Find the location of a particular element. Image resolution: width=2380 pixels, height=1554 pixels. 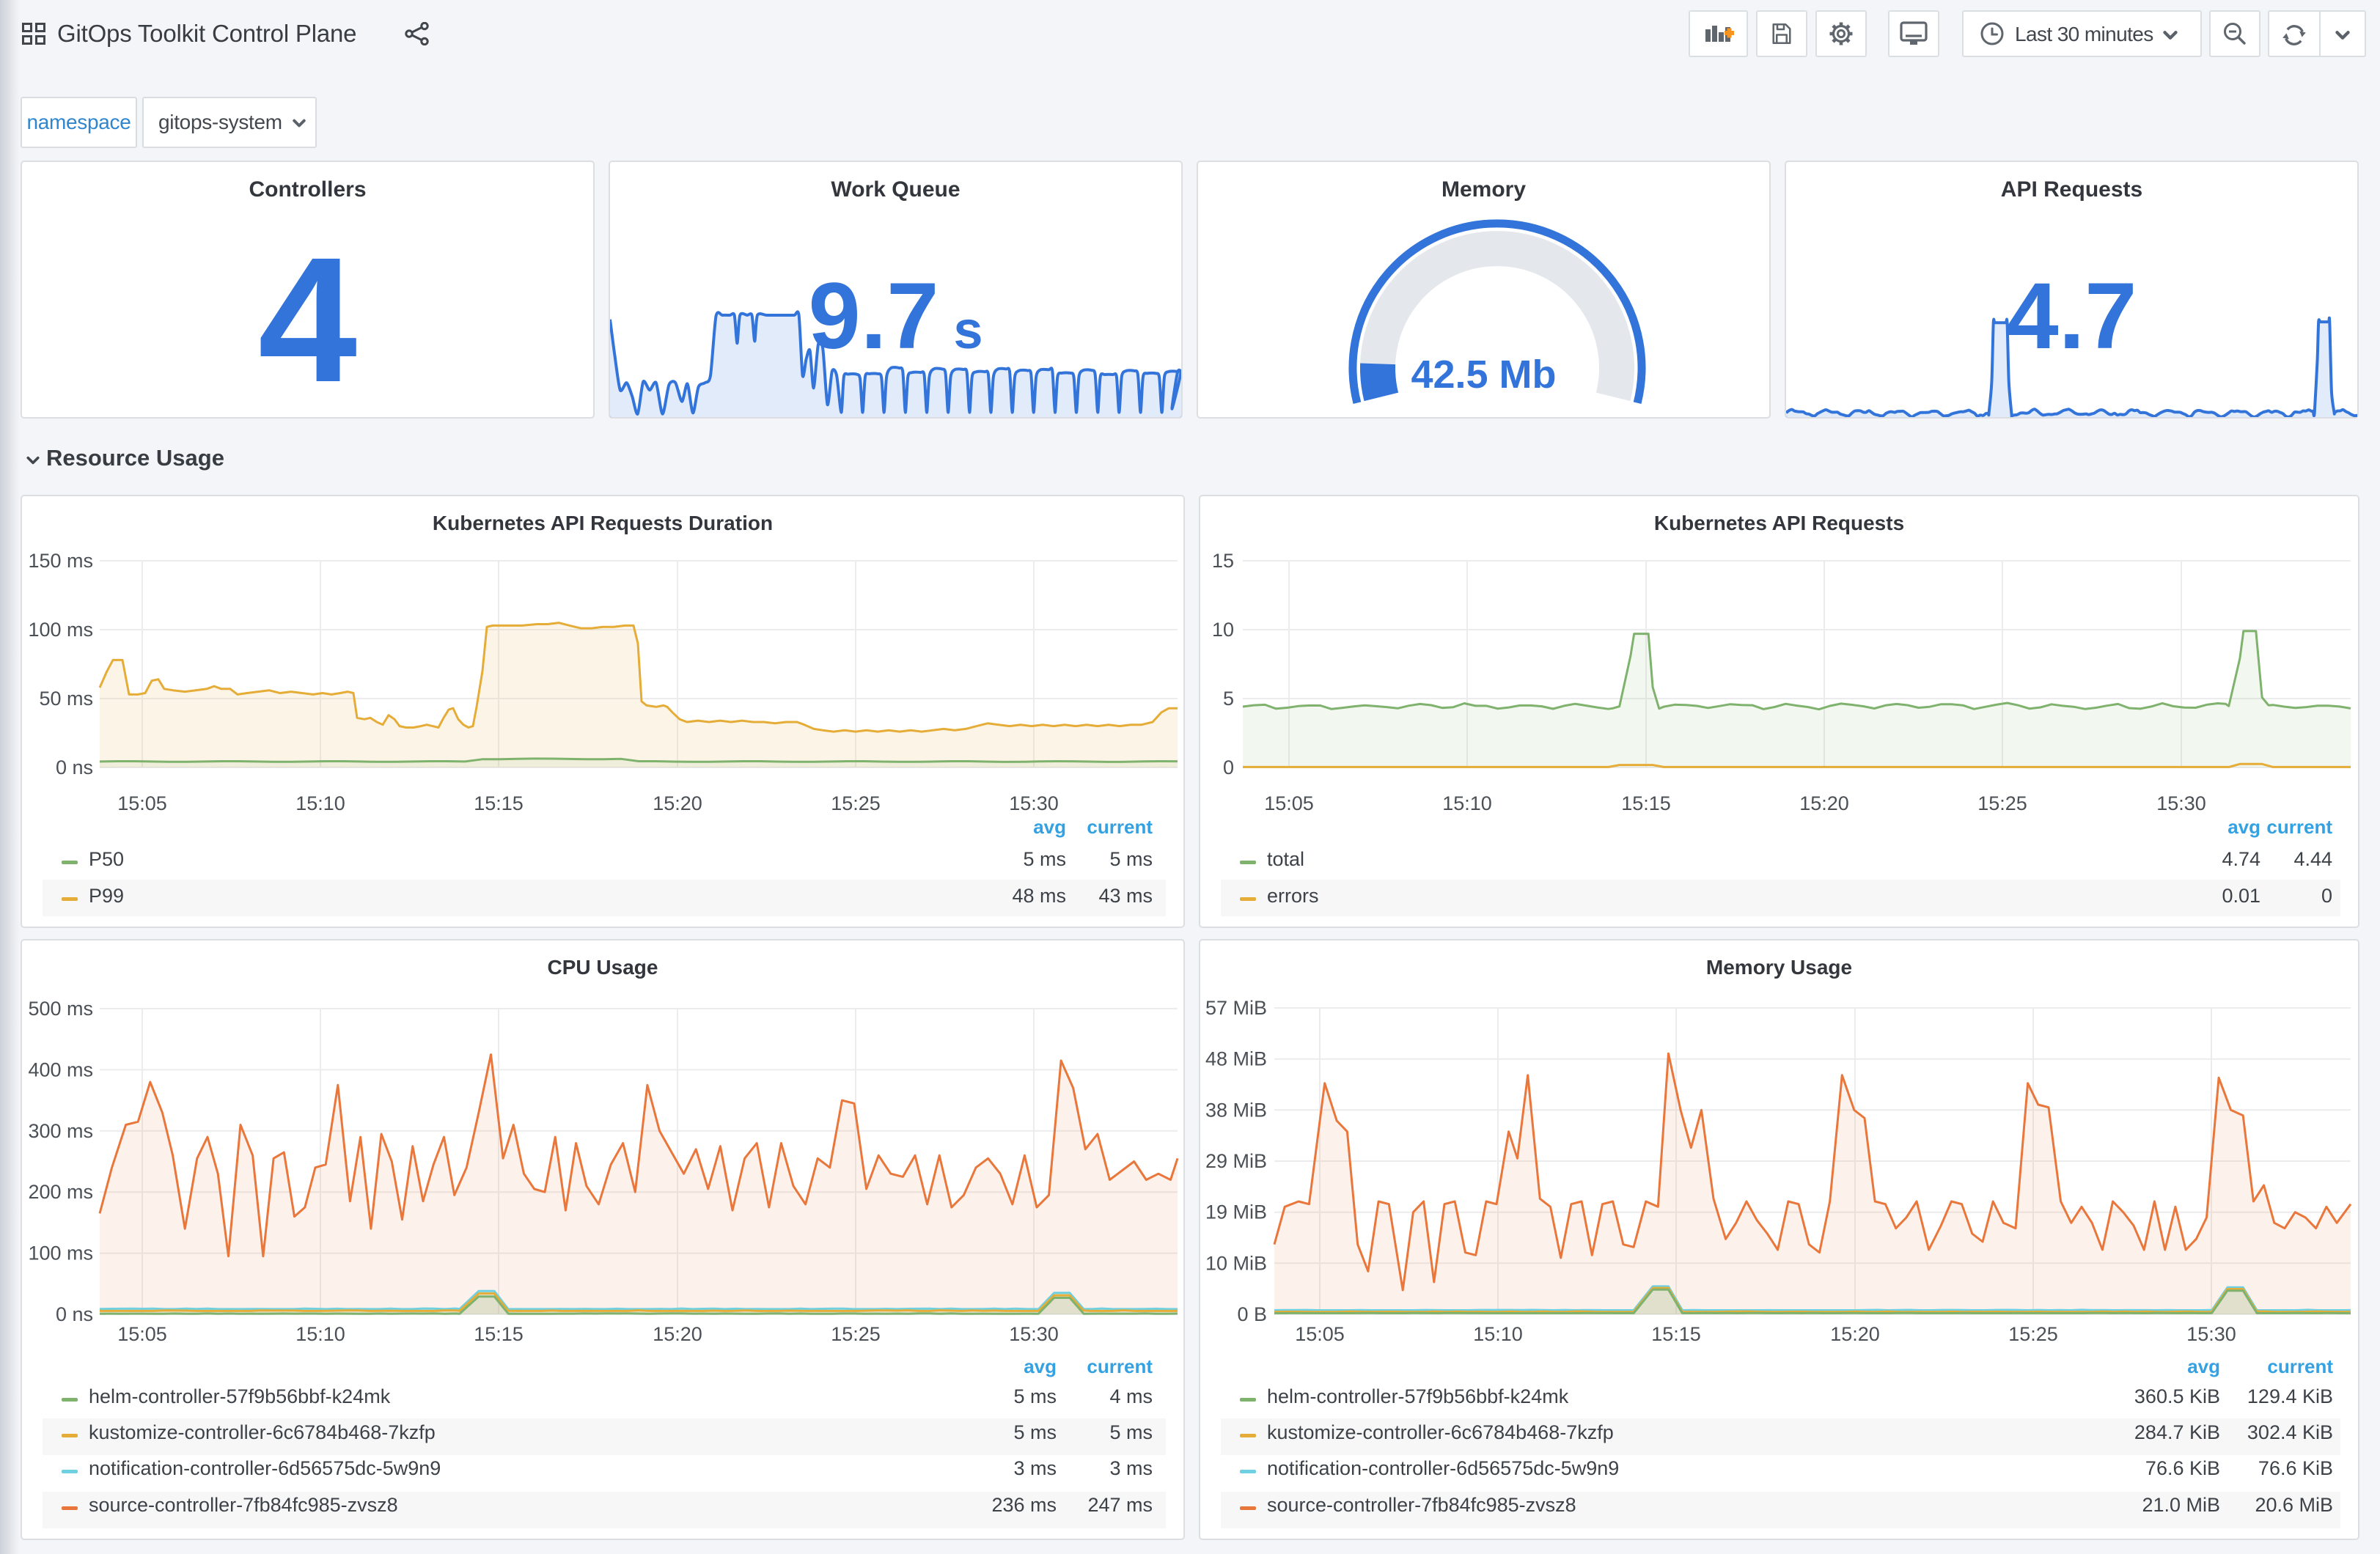

svg-text: 5 is located at coordinates (1228, 699).